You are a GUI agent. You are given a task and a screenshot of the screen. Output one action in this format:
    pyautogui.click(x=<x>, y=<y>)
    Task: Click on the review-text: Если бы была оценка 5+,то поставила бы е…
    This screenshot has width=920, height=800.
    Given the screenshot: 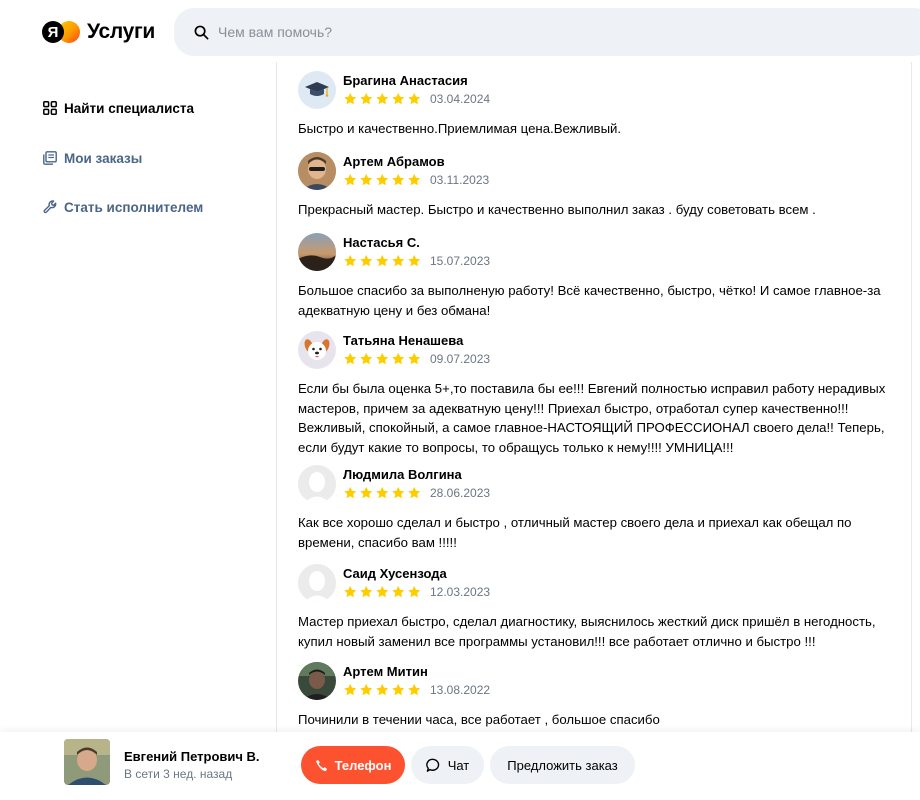 What is the action you would take?
    pyautogui.click(x=592, y=418)
    